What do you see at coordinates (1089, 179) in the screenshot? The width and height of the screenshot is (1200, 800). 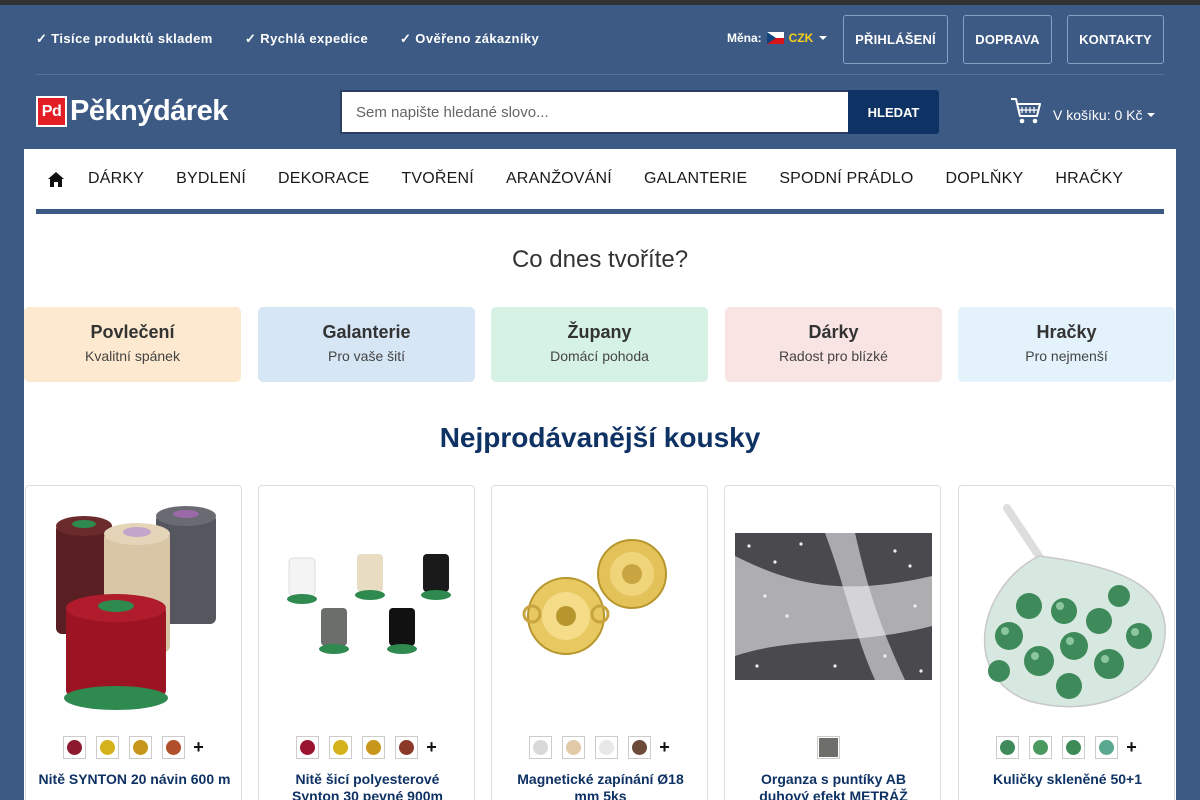 I see `nav-item-hracky: HRAČKY` at bounding box center [1089, 179].